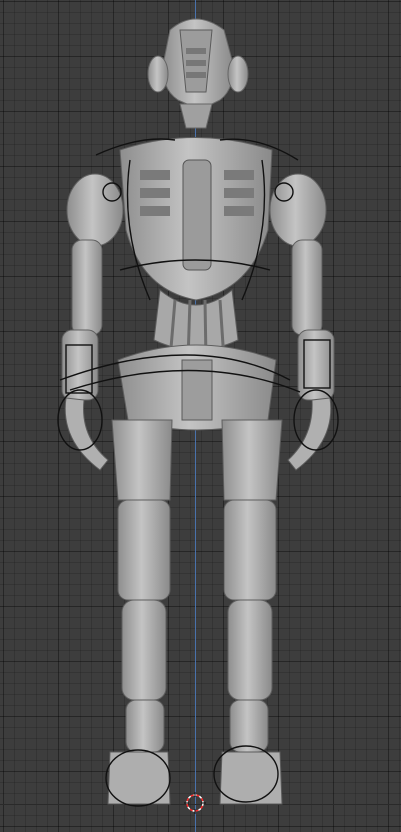 This screenshot has width=401, height=832. I want to click on robot-left-leg, so click(140, 612).